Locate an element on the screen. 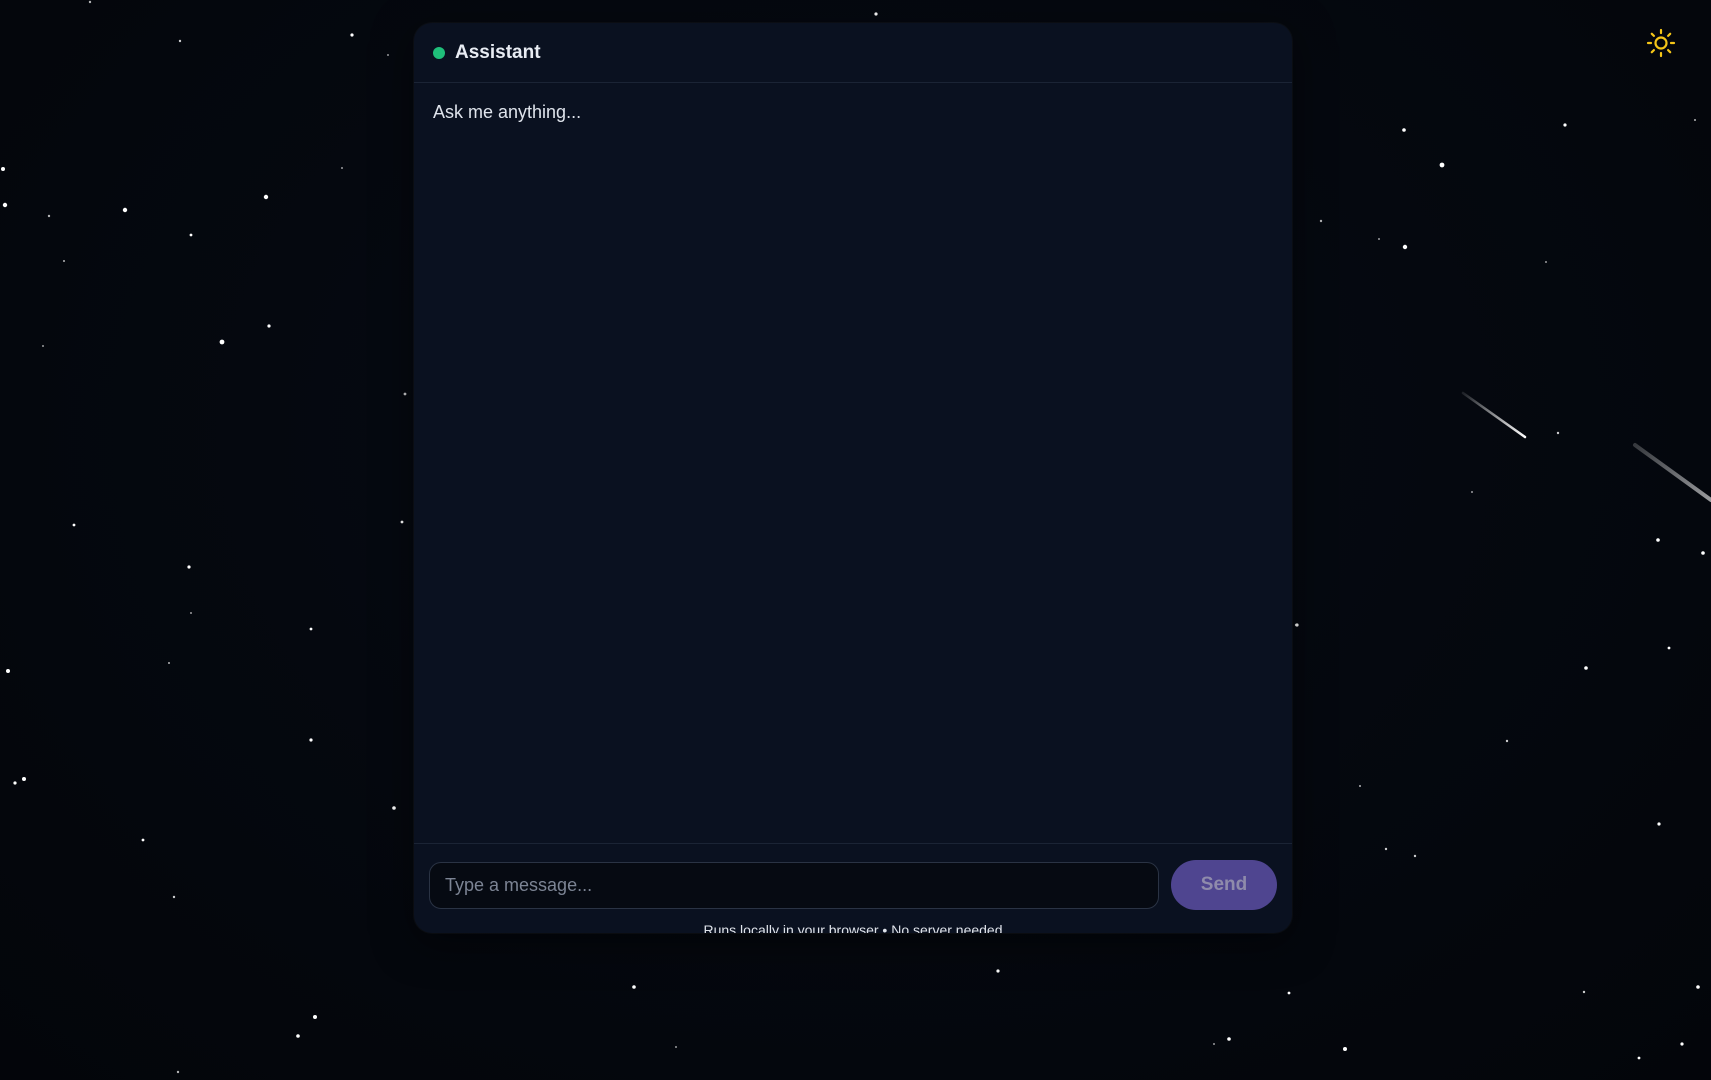 The image size is (1711, 1080). message-input is located at coordinates (794, 885).